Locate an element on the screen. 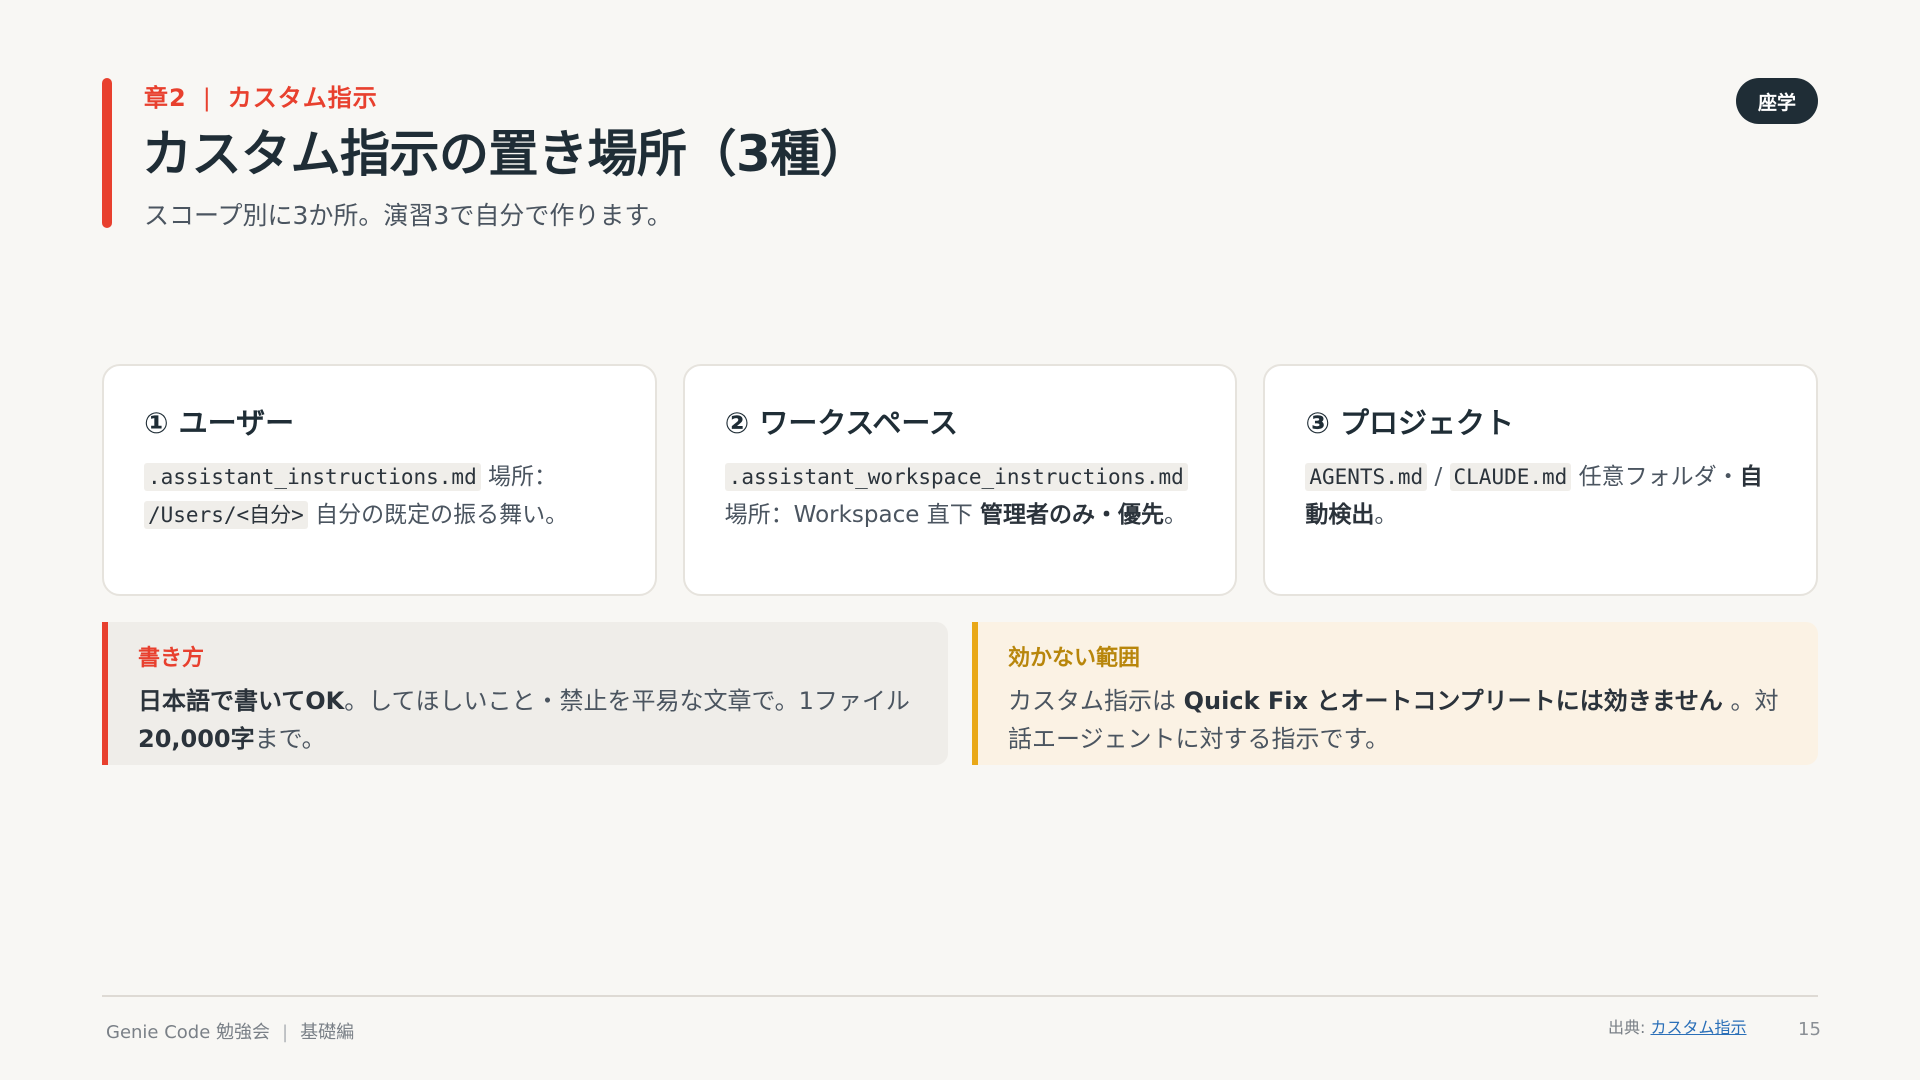 The image size is (1920, 1080). page-subtitle: スコープ別に3か所。演習3で自分で作ります。 is located at coordinates (408, 215).